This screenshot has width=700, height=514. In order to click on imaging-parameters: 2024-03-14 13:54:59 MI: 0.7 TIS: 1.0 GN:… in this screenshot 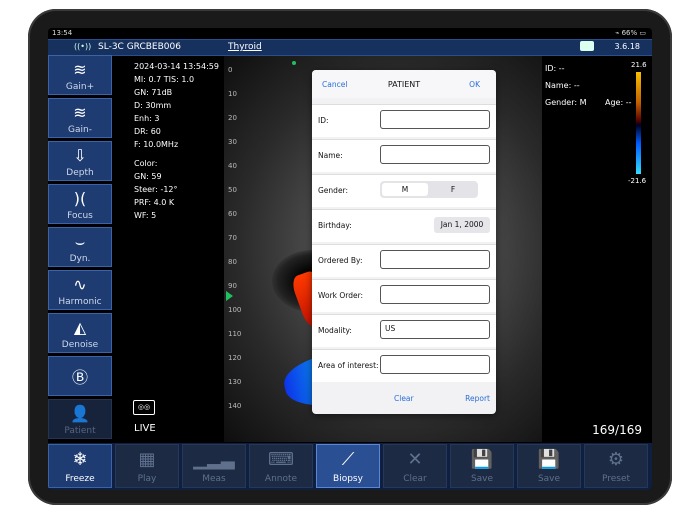, I will do `click(176, 141)`.